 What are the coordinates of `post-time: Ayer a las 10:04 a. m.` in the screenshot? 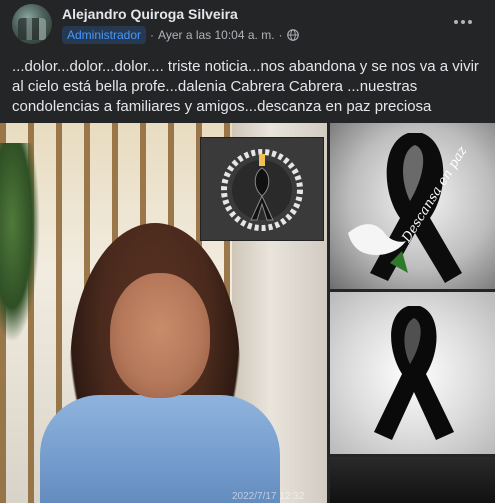 It's located at (216, 35).